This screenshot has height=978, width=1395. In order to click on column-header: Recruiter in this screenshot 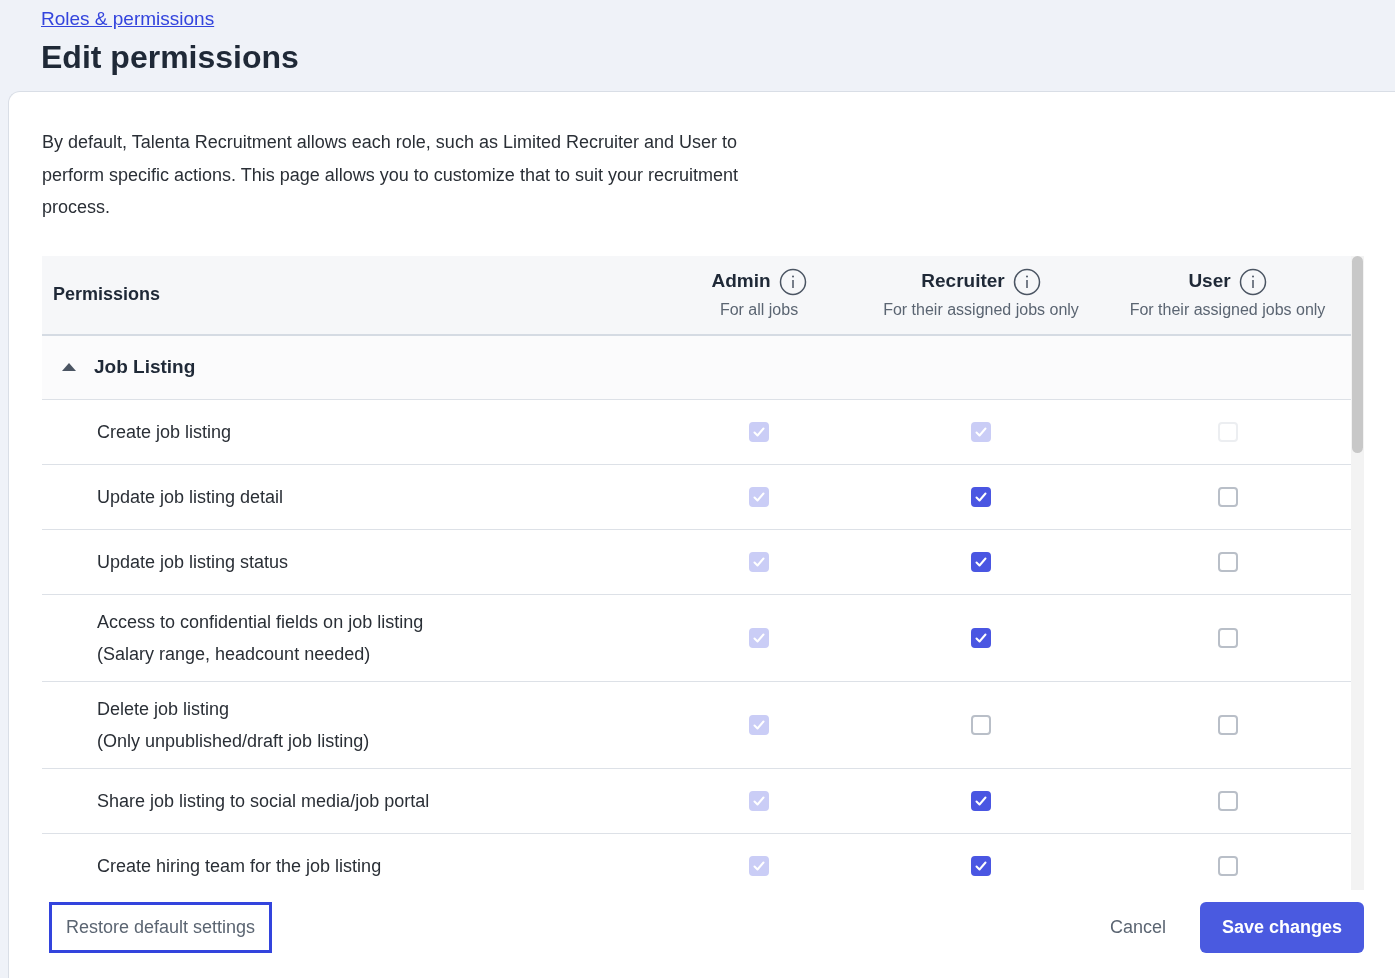, I will do `click(963, 281)`.